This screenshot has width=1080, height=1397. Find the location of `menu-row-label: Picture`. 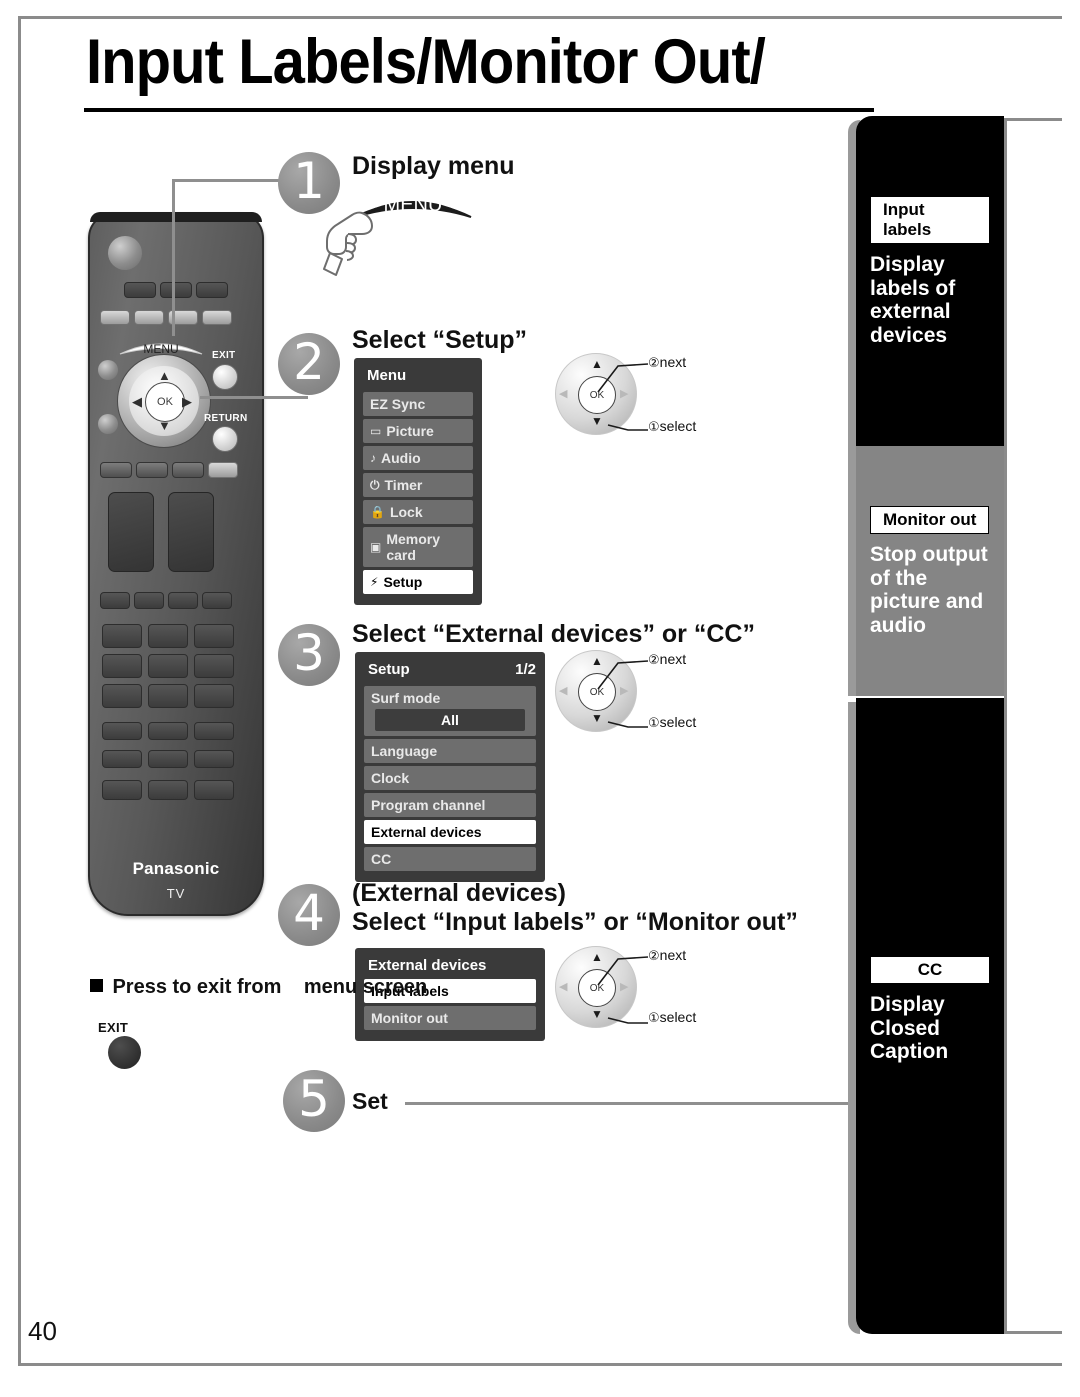

menu-row-label: Picture is located at coordinates (410, 431).